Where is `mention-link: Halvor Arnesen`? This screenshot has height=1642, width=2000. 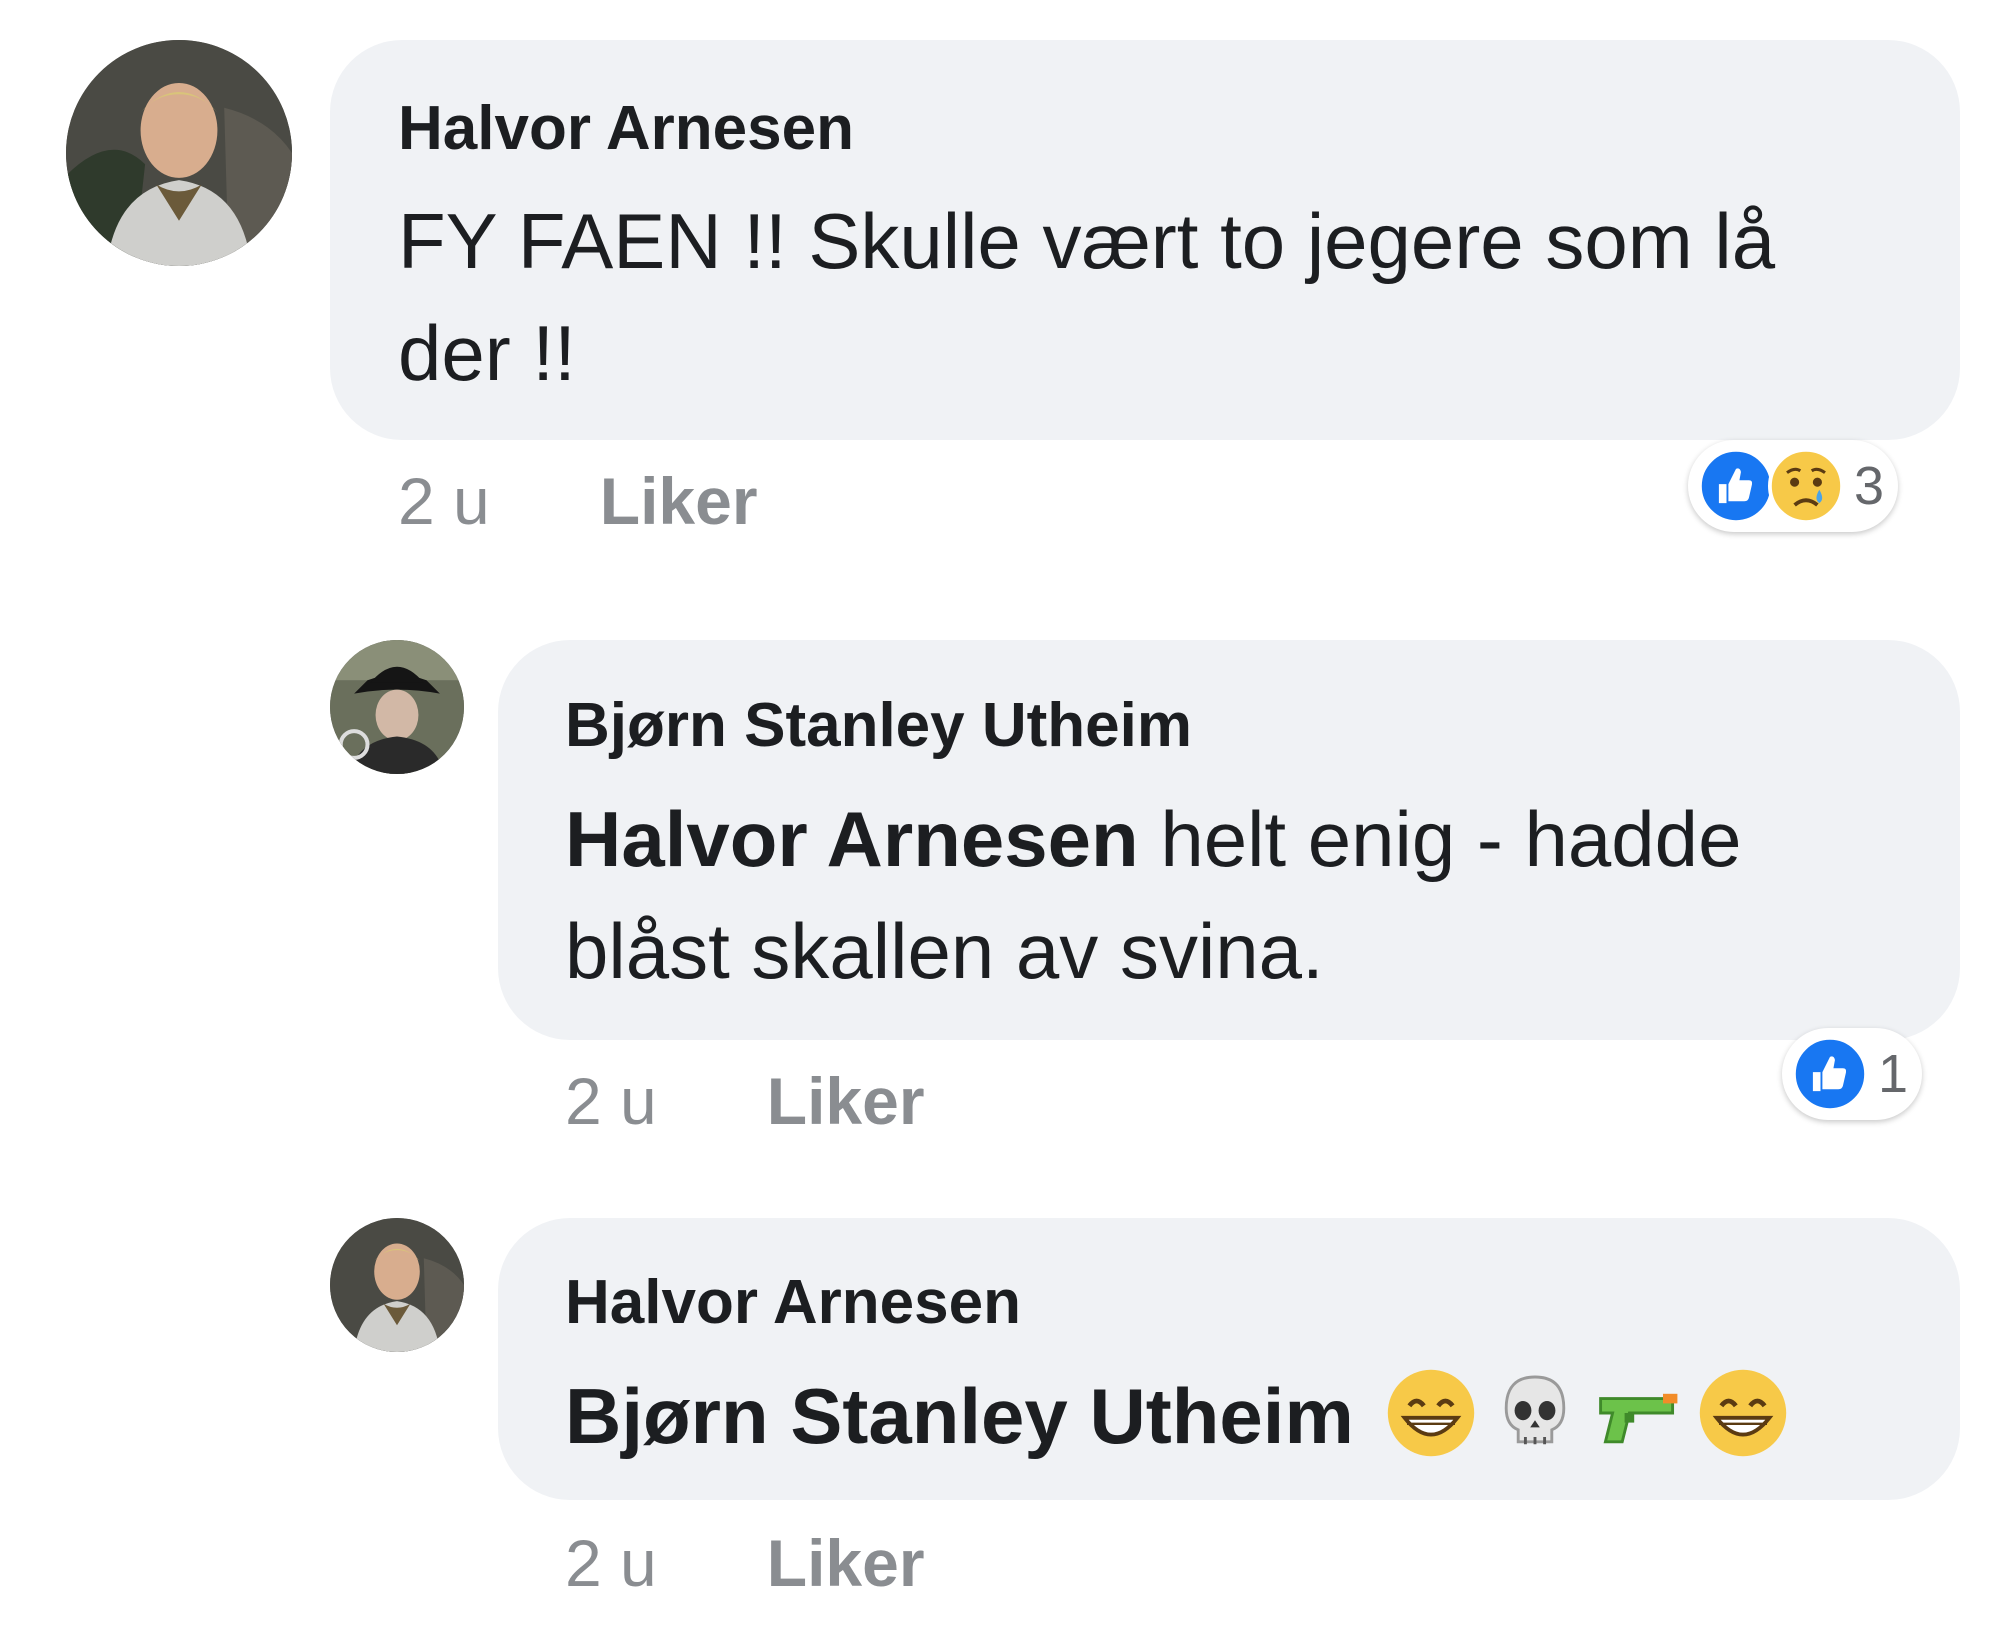 mention-link: Halvor Arnesen is located at coordinates (852, 839).